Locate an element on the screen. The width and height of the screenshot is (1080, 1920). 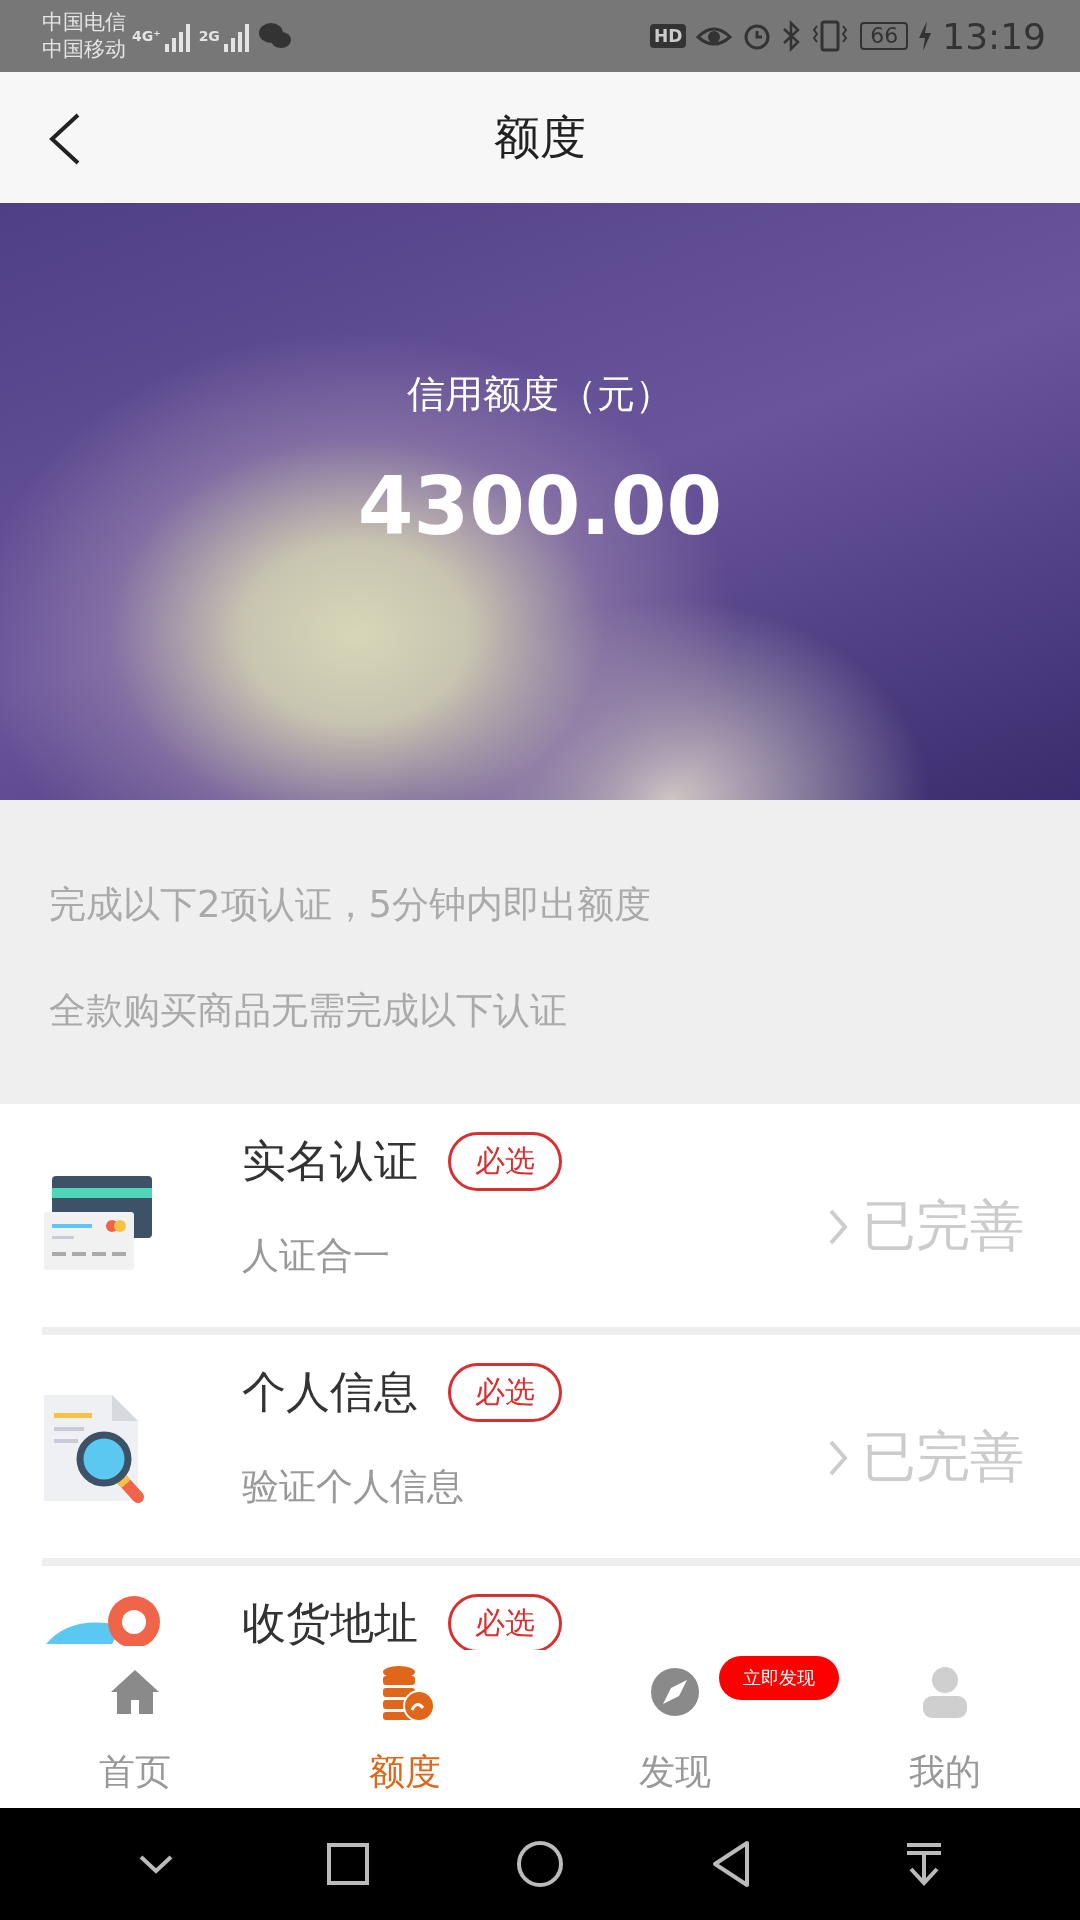
charging-icon is located at coordinates (925, 36).